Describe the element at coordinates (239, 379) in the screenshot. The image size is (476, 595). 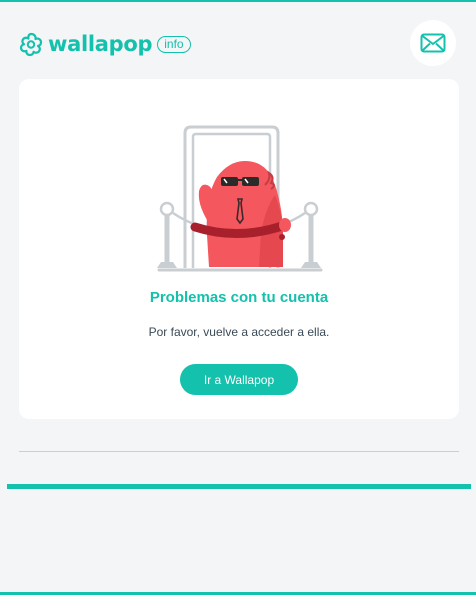
I see `go-to-wallapop-button: Ir a Wallapop` at that location.